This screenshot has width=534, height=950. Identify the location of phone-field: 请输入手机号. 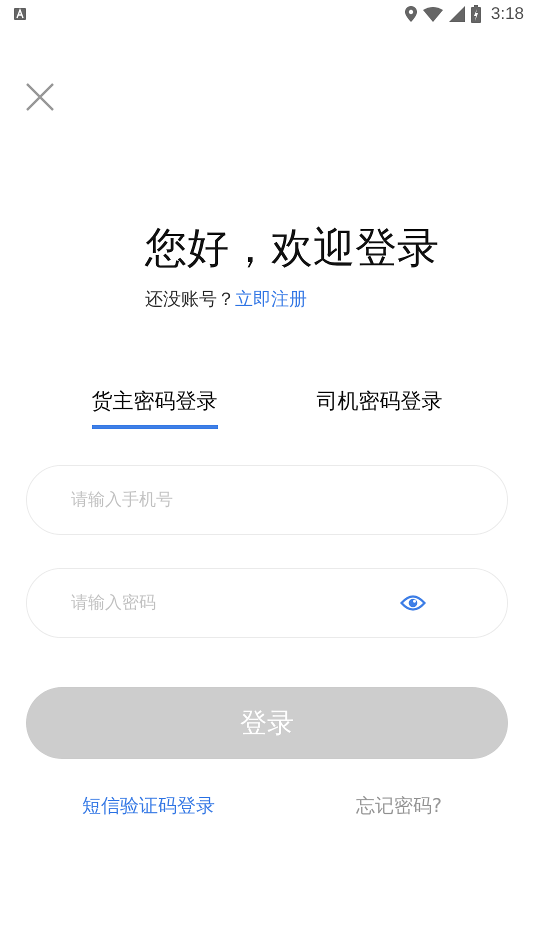
(267, 500).